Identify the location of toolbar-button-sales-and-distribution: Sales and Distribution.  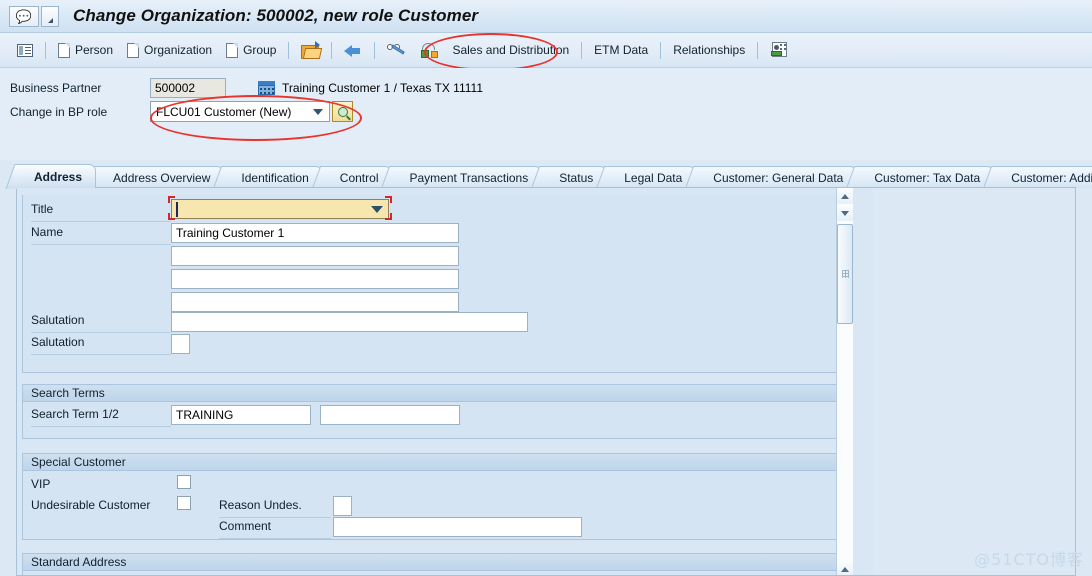
(510, 50).